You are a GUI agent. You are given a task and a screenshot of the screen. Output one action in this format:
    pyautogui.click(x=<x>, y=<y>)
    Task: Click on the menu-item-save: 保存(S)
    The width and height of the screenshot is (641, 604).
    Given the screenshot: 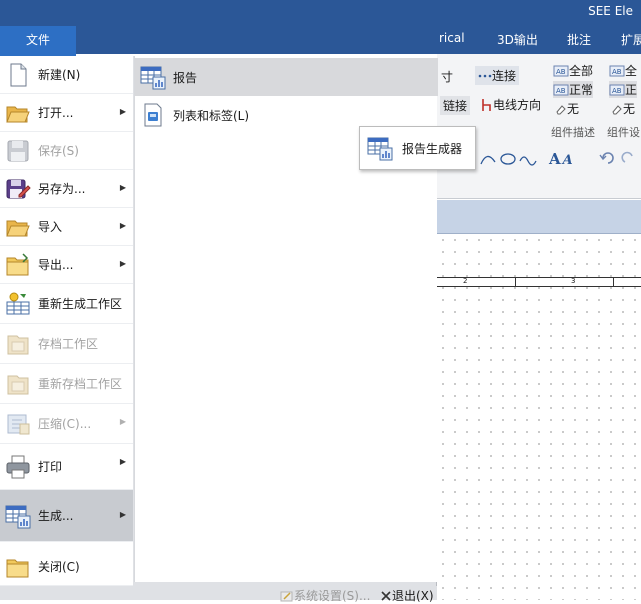 What is the action you would take?
    pyautogui.click(x=66, y=151)
    